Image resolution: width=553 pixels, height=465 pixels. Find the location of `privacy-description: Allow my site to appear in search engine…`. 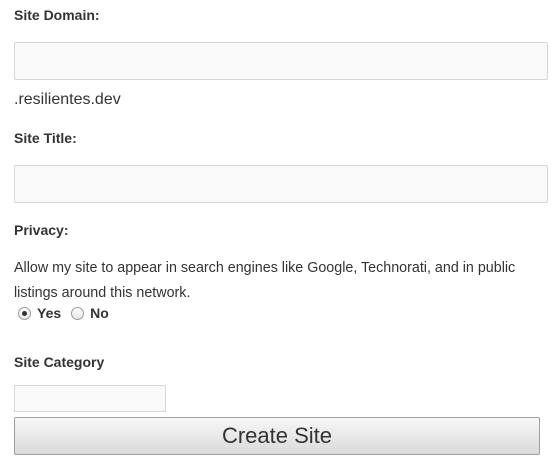

privacy-description: Allow my site to appear in search engine… is located at coordinates (265, 280).